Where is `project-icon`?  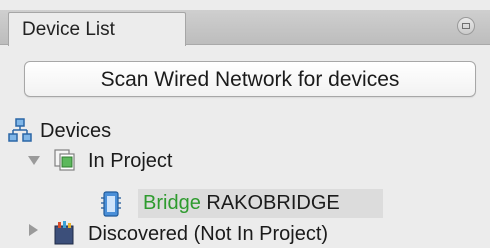
project-icon is located at coordinates (64, 160).